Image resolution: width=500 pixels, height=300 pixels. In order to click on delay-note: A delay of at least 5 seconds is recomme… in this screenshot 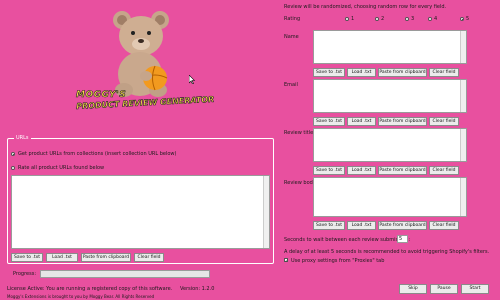, I will do `click(387, 252)`.